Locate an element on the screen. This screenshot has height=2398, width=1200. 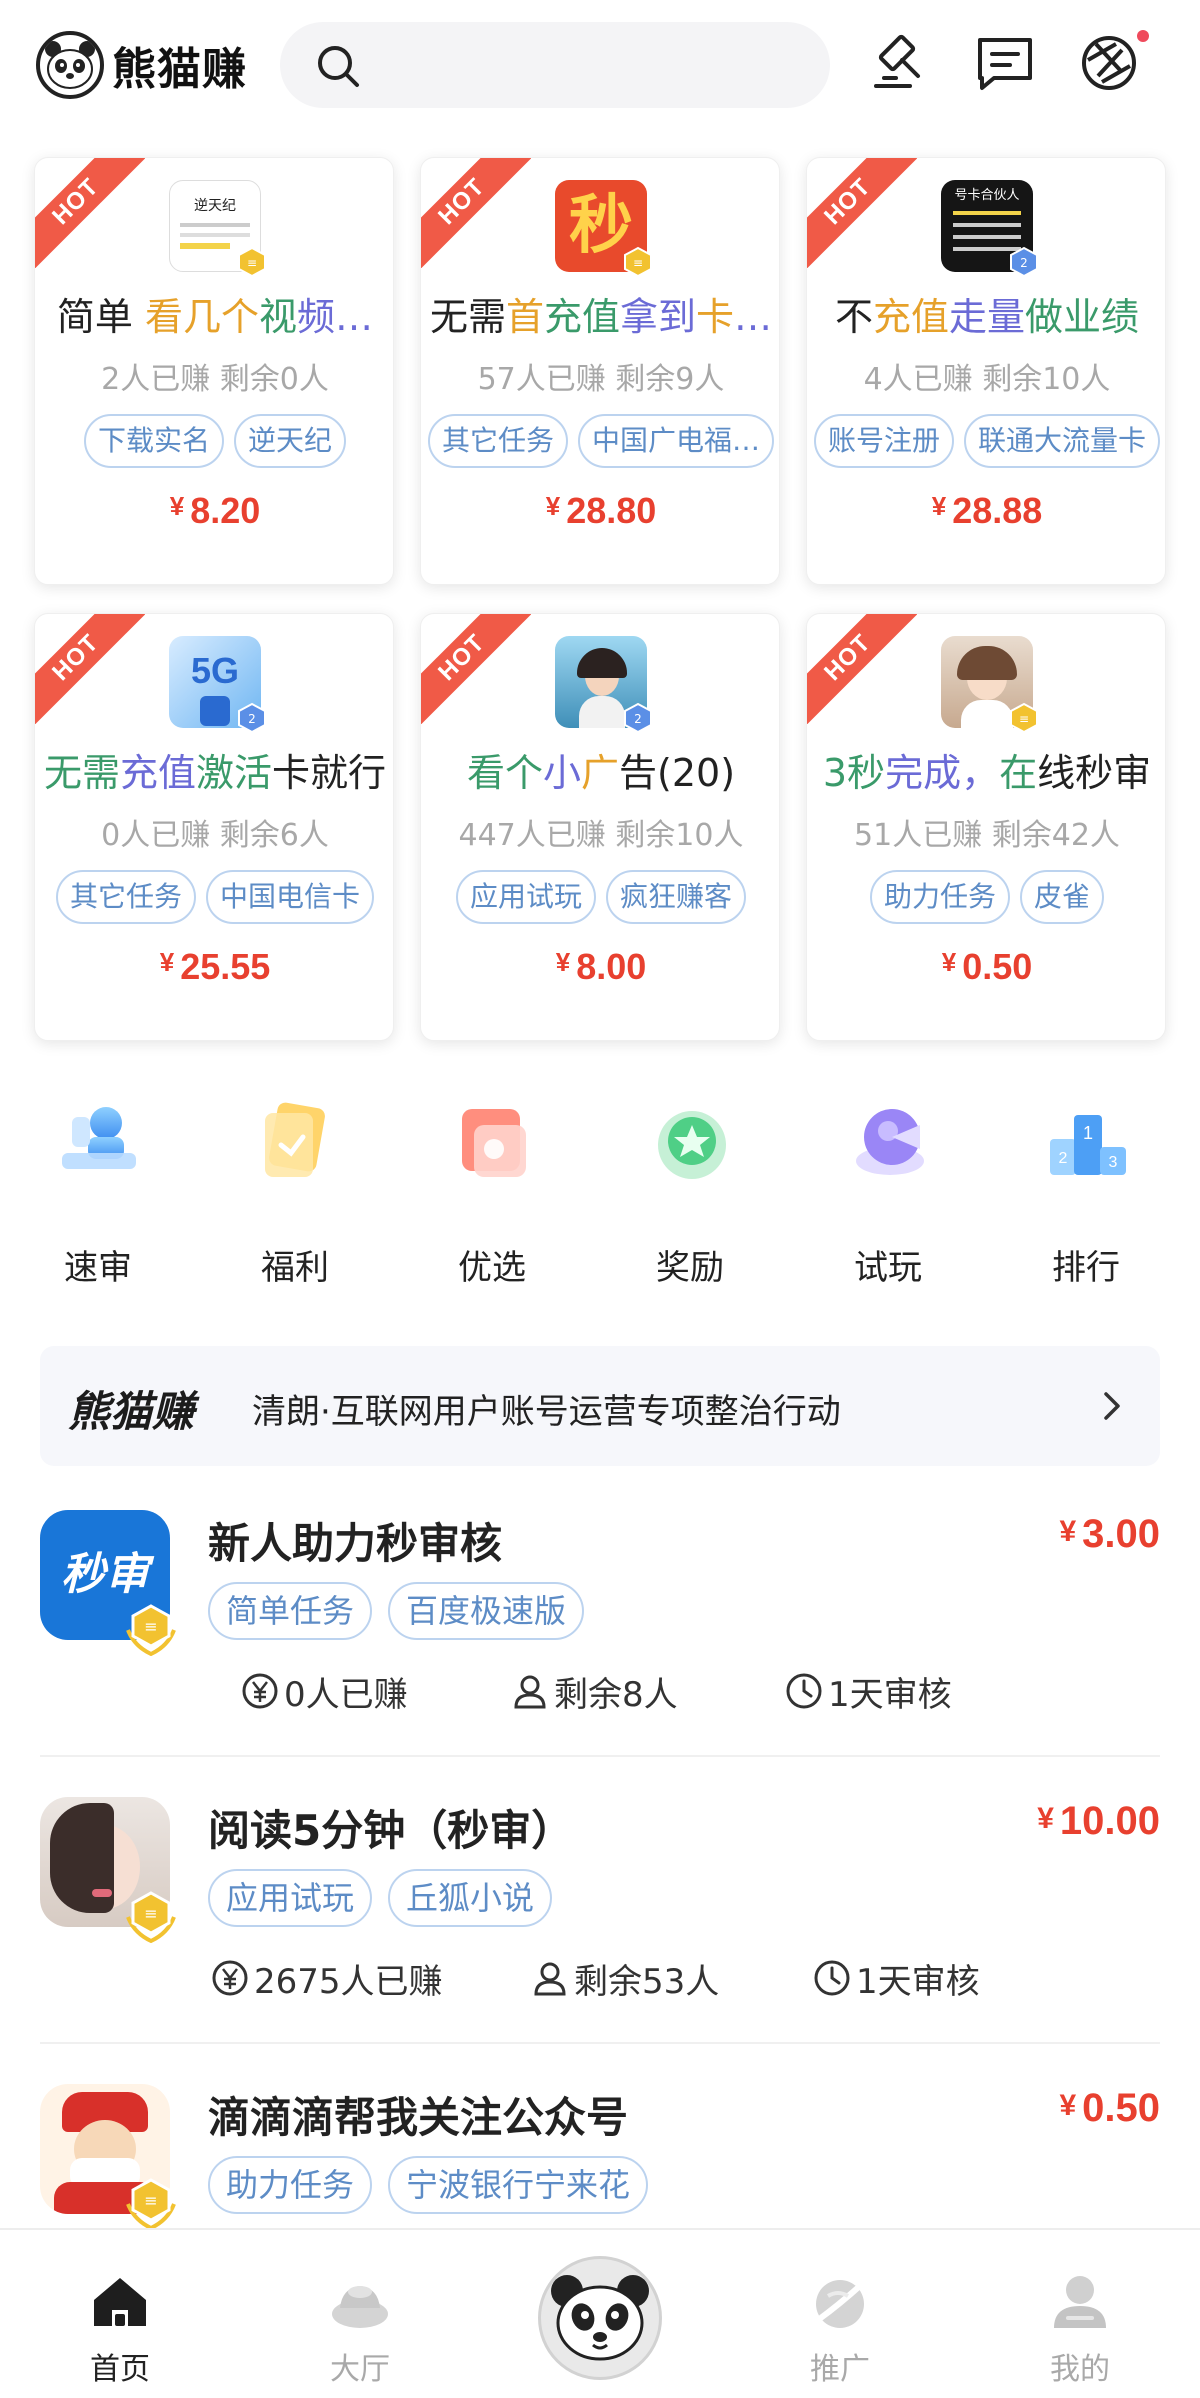
task-title: 新人助力秒审核 is located at coordinates (355, 1543).